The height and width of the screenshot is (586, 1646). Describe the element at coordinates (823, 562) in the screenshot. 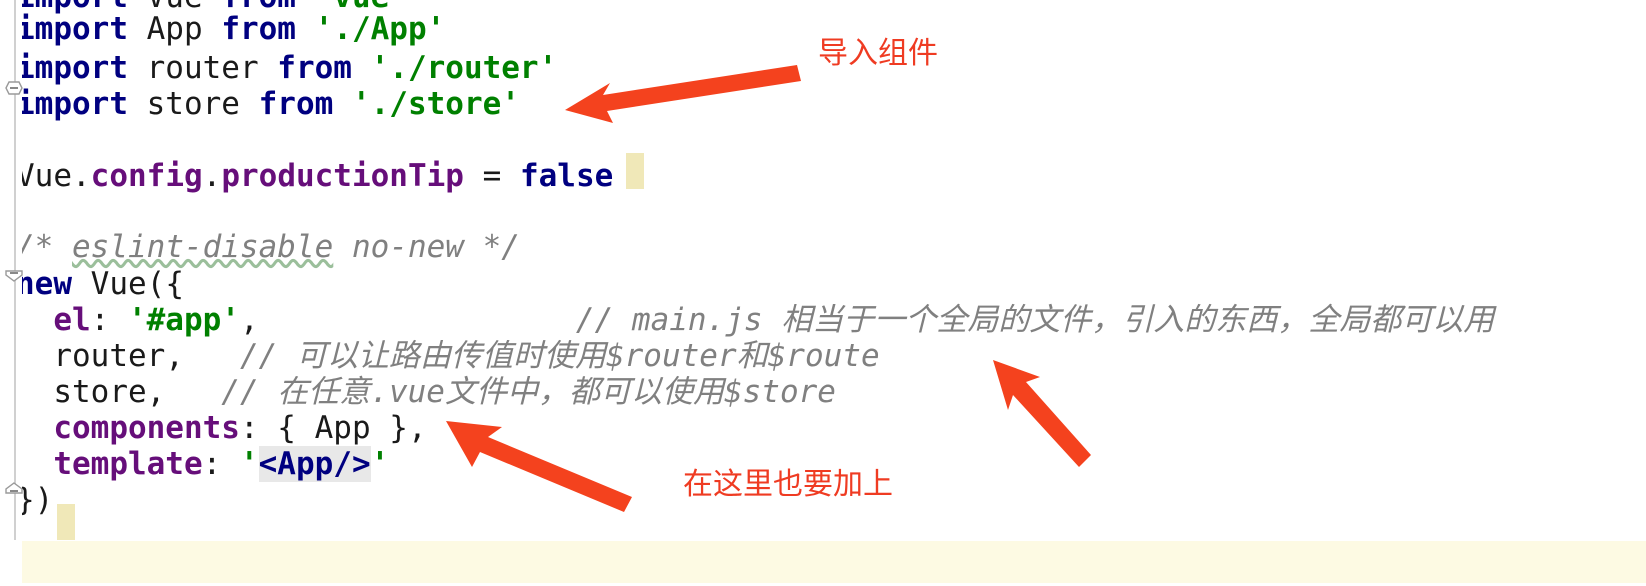

I see `current-line-highlight` at that location.